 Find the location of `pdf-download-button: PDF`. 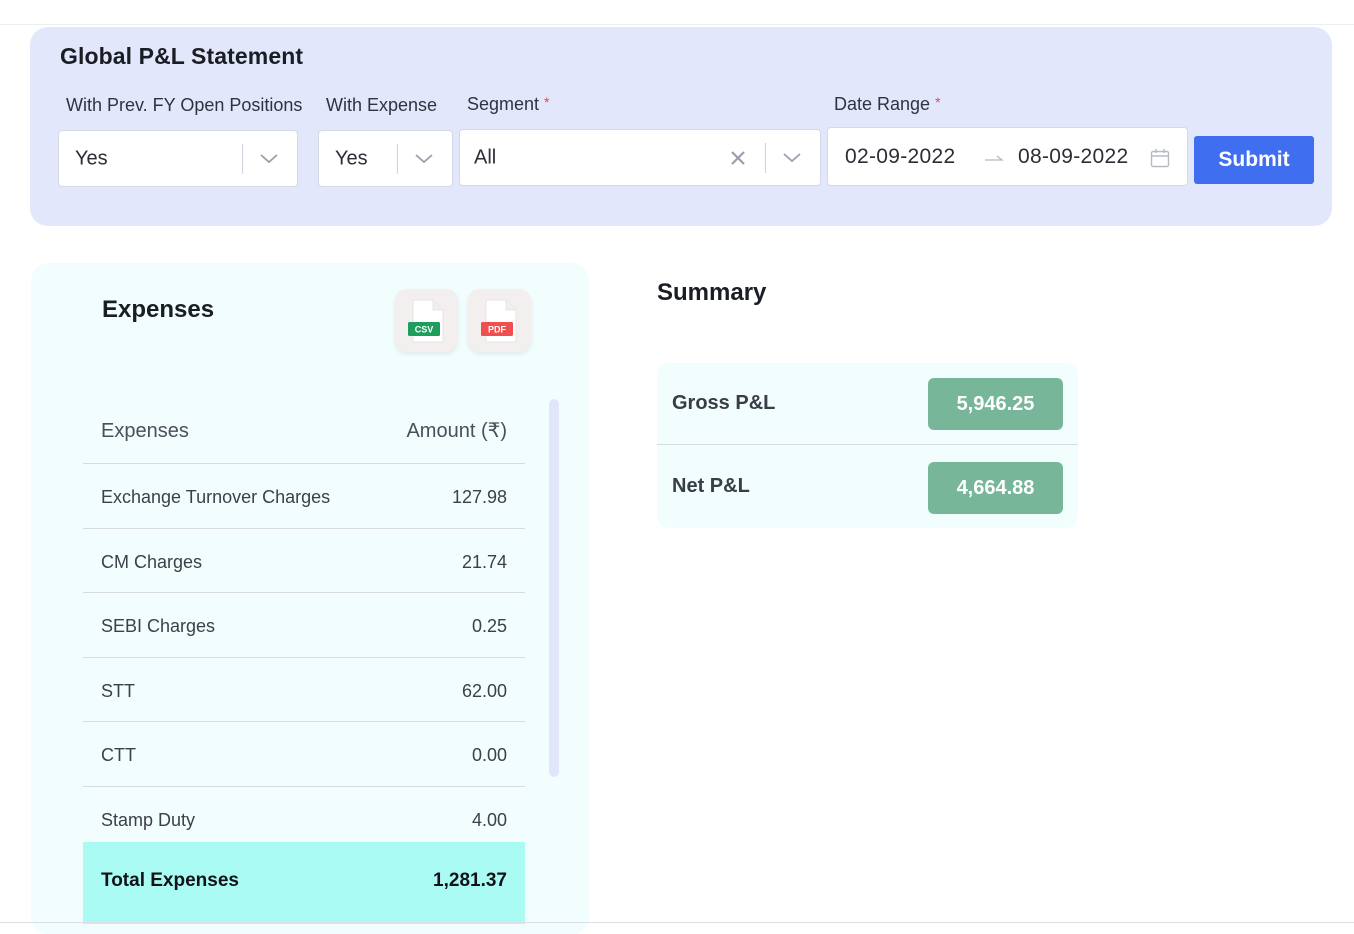

pdf-download-button: PDF is located at coordinates (499, 320).